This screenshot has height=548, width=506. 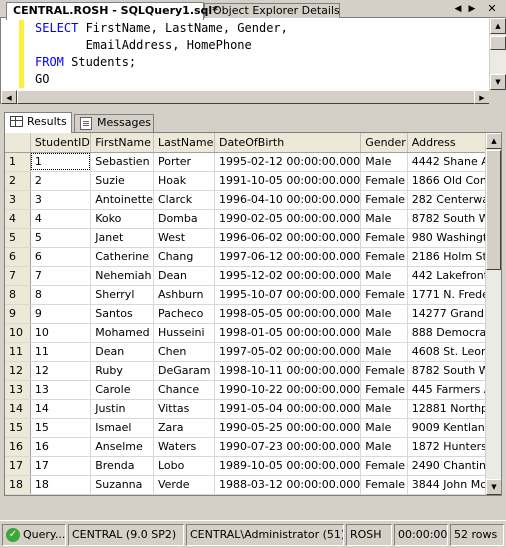 What do you see at coordinates (253, 107) in the screenshot?
I see `pane-splitter` at bounding box center [253, 107].